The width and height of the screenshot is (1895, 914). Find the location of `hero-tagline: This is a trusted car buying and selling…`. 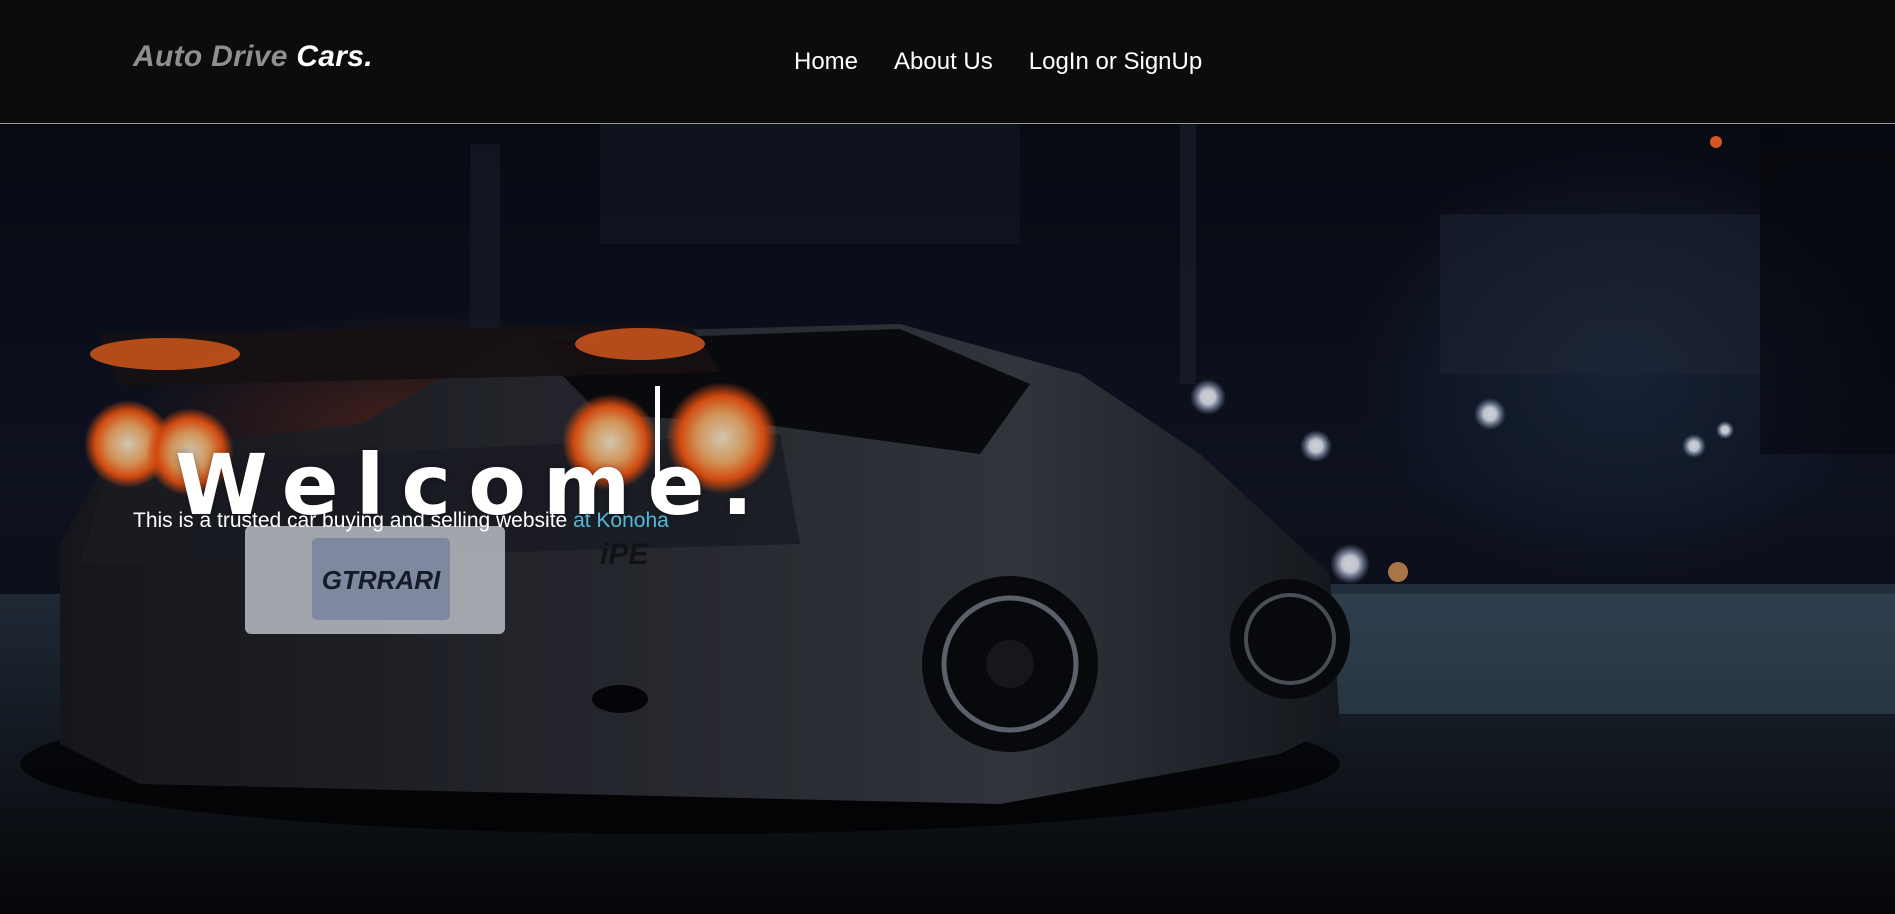

hero-tagline: This is a trusted car buying and selling… is located at coordinates (401, 521).